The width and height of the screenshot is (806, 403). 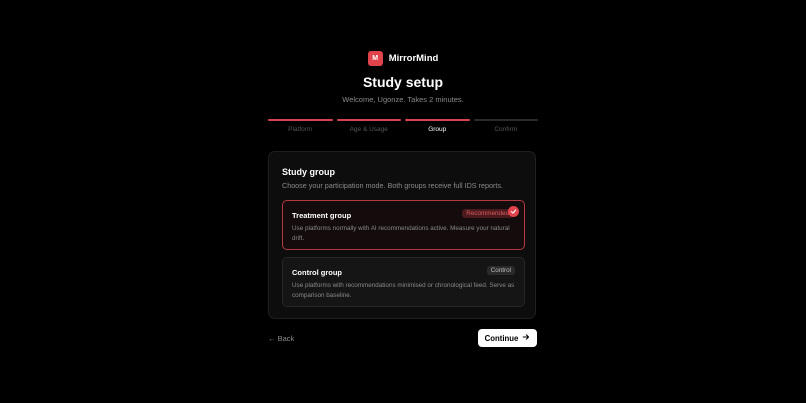 What do you see at coordinates (526, 338) in the screenshot?
I see `arrow-right-icon` at bounding box center [526, 338].